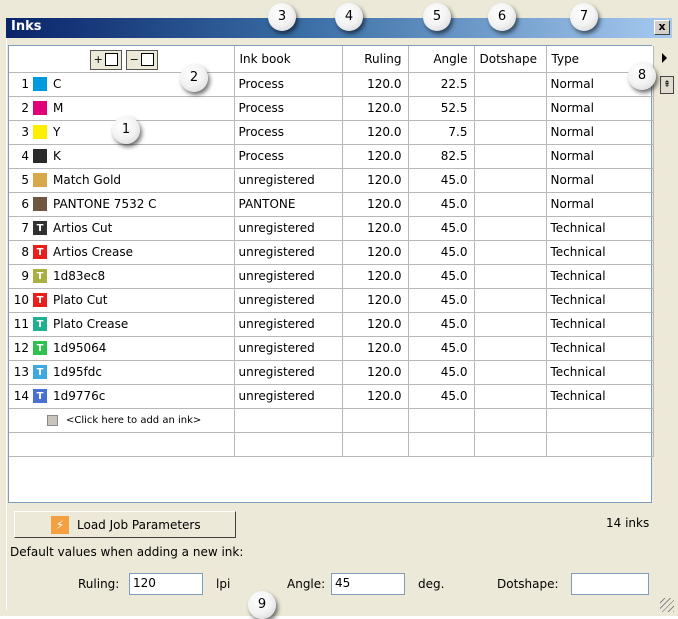  Describe the element at coordinates (125, 524) in the screenshot. I see `load-job-parameters-button: ⚡ Load Job Parameters` at that location.